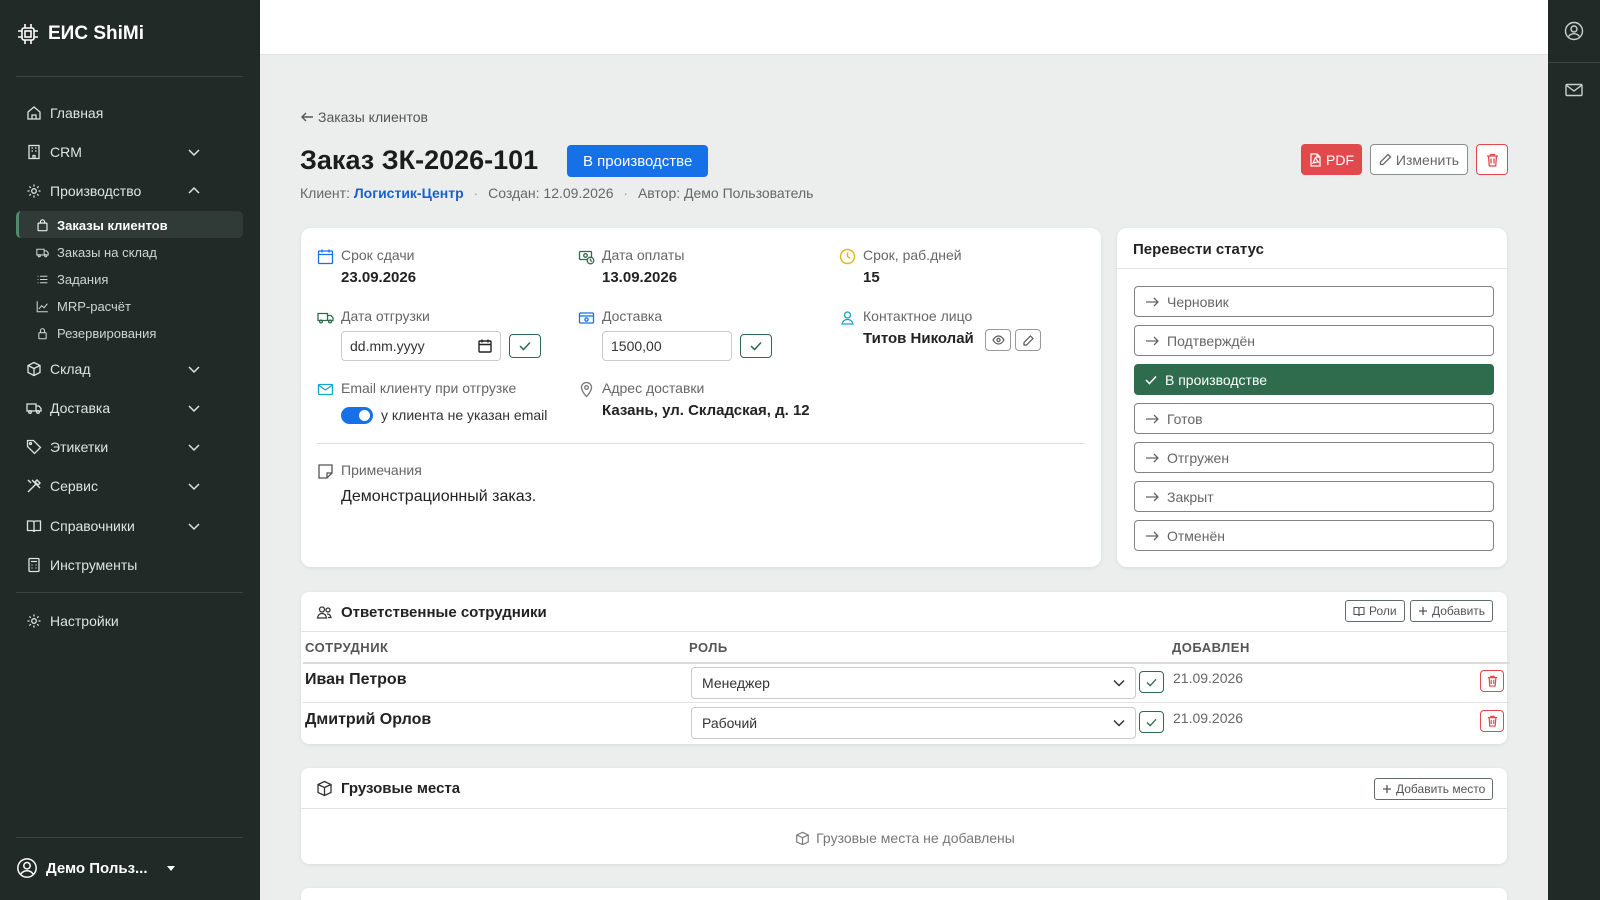 Image resolution: width=1600 pixels, height=900 pixels. I want to click on column-header-role: РОЛЬ, so click(708, 647).